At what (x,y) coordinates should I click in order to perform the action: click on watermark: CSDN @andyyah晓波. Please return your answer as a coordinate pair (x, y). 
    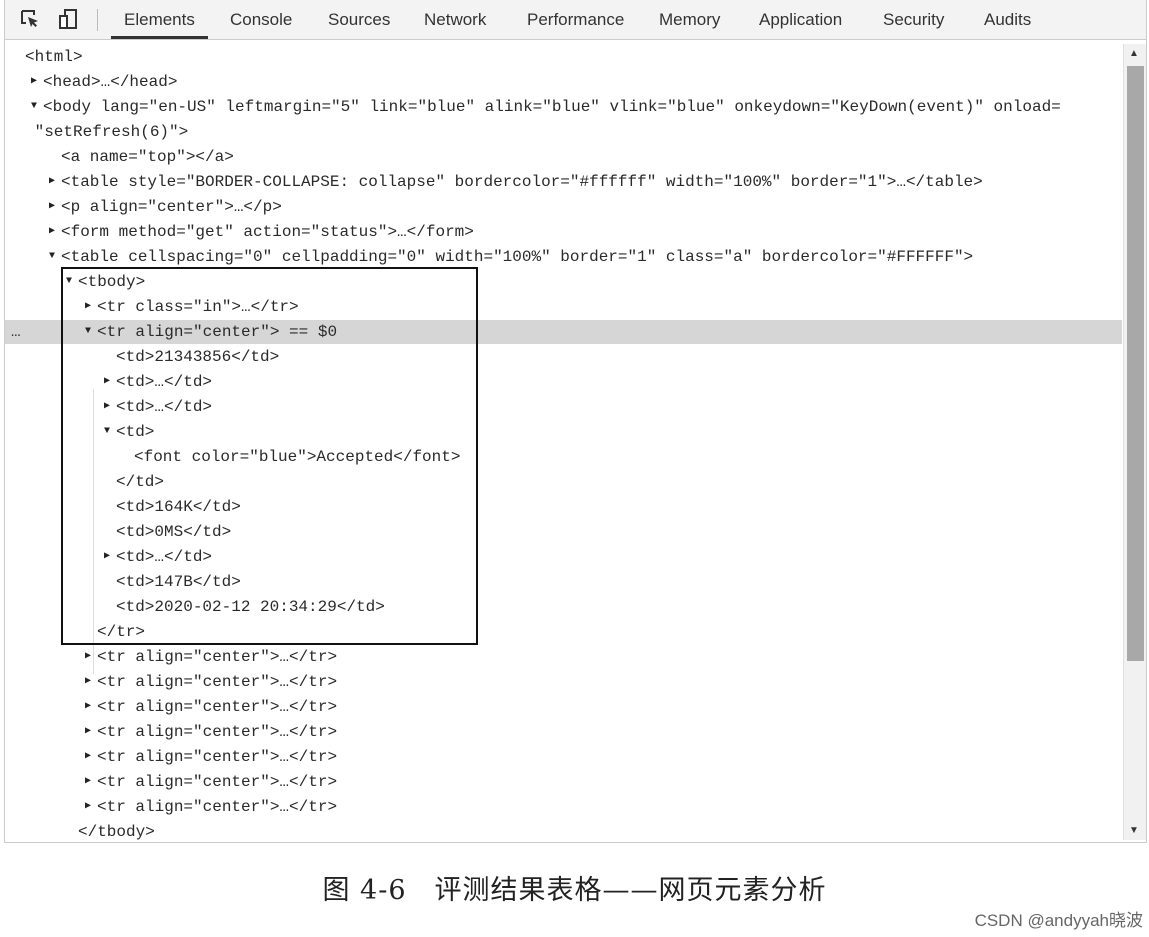
    Looking at the image, I should click on (1058, 920).